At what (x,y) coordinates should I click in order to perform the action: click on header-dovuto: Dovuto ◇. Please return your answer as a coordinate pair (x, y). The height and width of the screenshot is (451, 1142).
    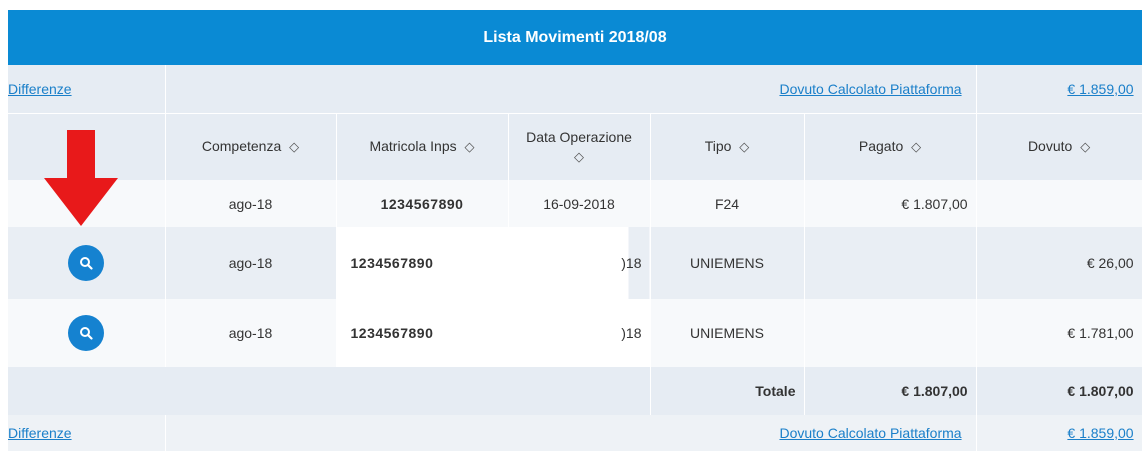
    Looking at the image, I should click on (1059, 146).